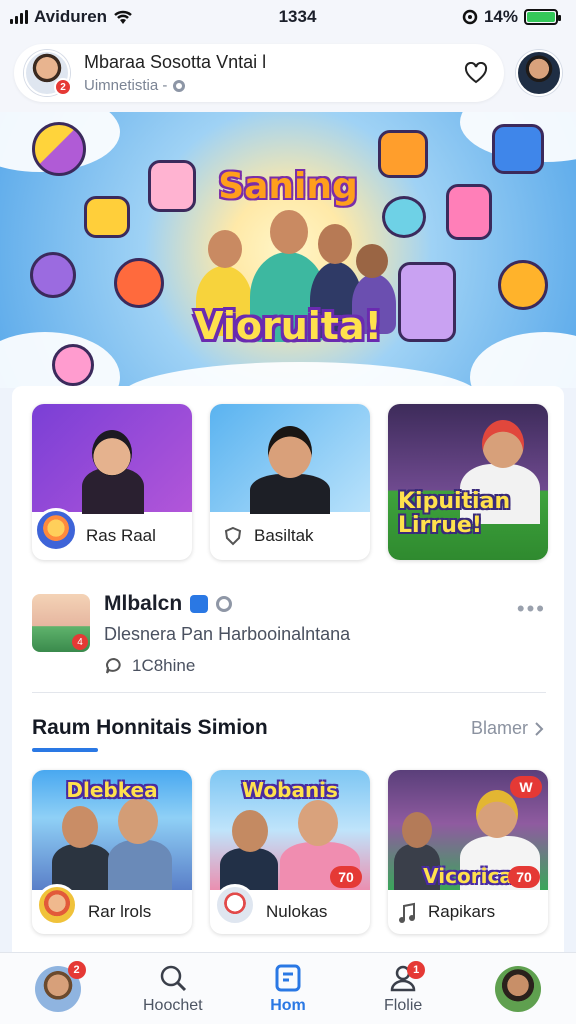  Describe the element at coordinates (500, 16) in the screenshot. I see `battery-percent: 14%` at that location.